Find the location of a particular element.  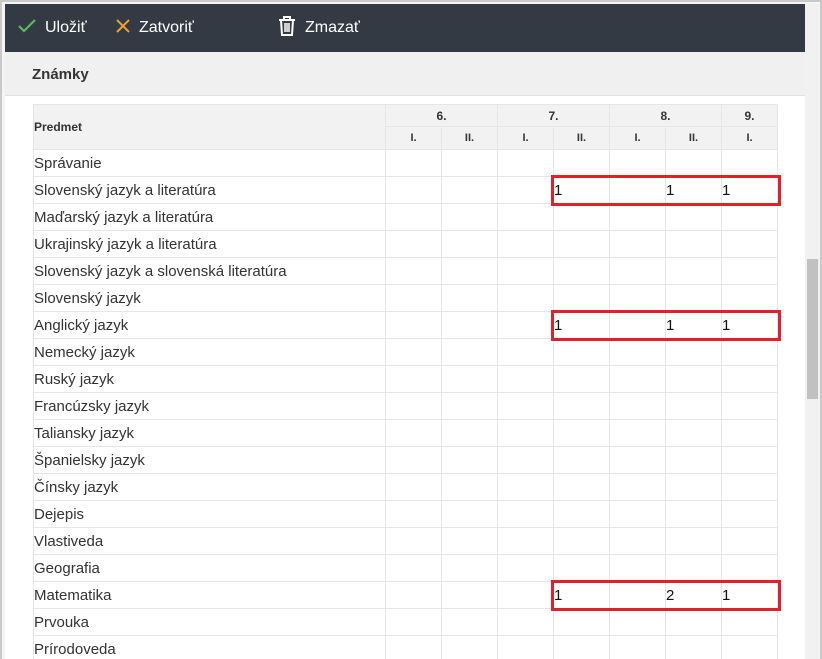

save-button: Uložiť is located at coordinates (52, 28).